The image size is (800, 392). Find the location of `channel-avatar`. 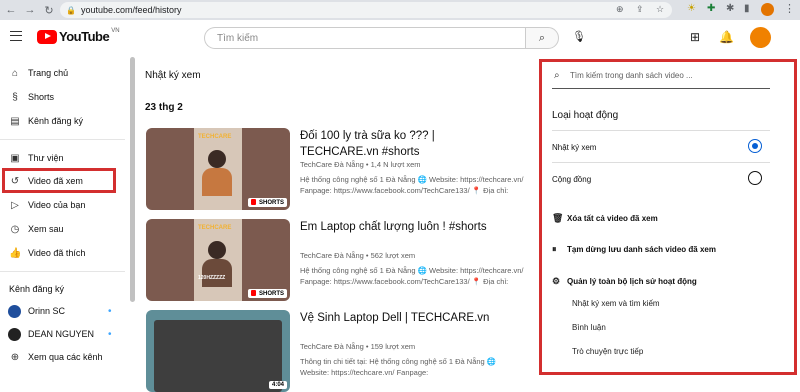

channel-avatar is located at coordinates (14, 311).